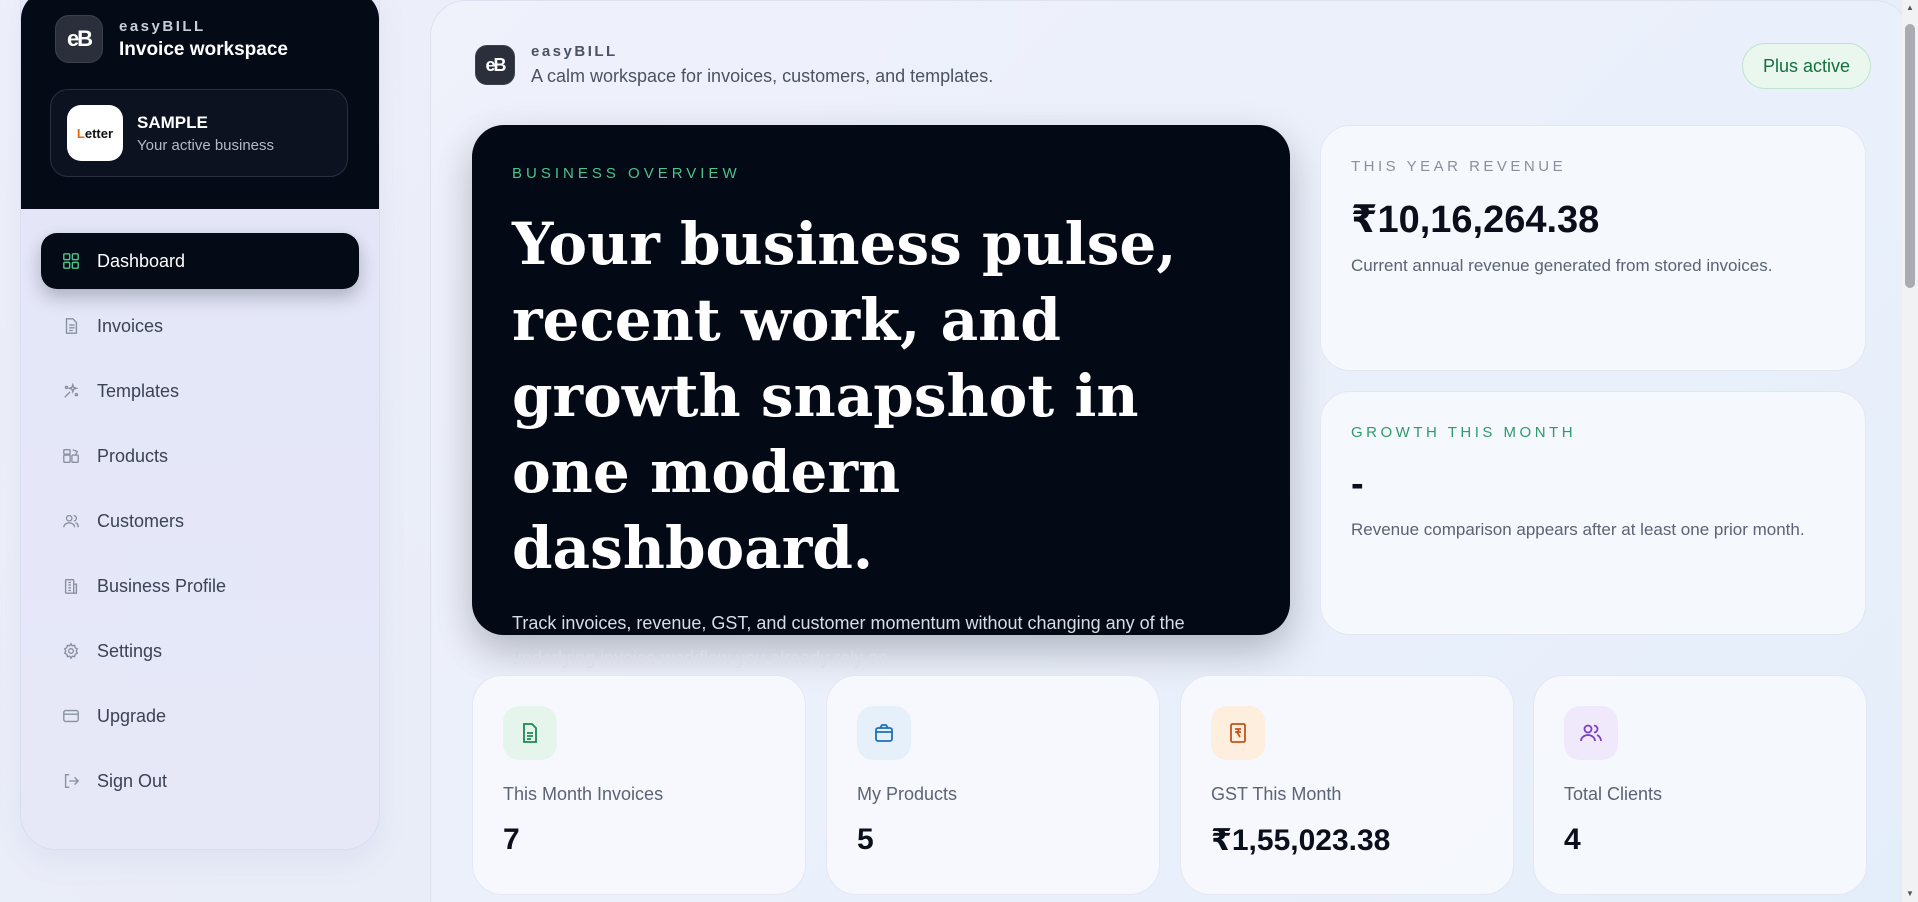 The image size is (1918, 902). I want to click on sidebar-item-label: Upgrade, so click(132, 715).